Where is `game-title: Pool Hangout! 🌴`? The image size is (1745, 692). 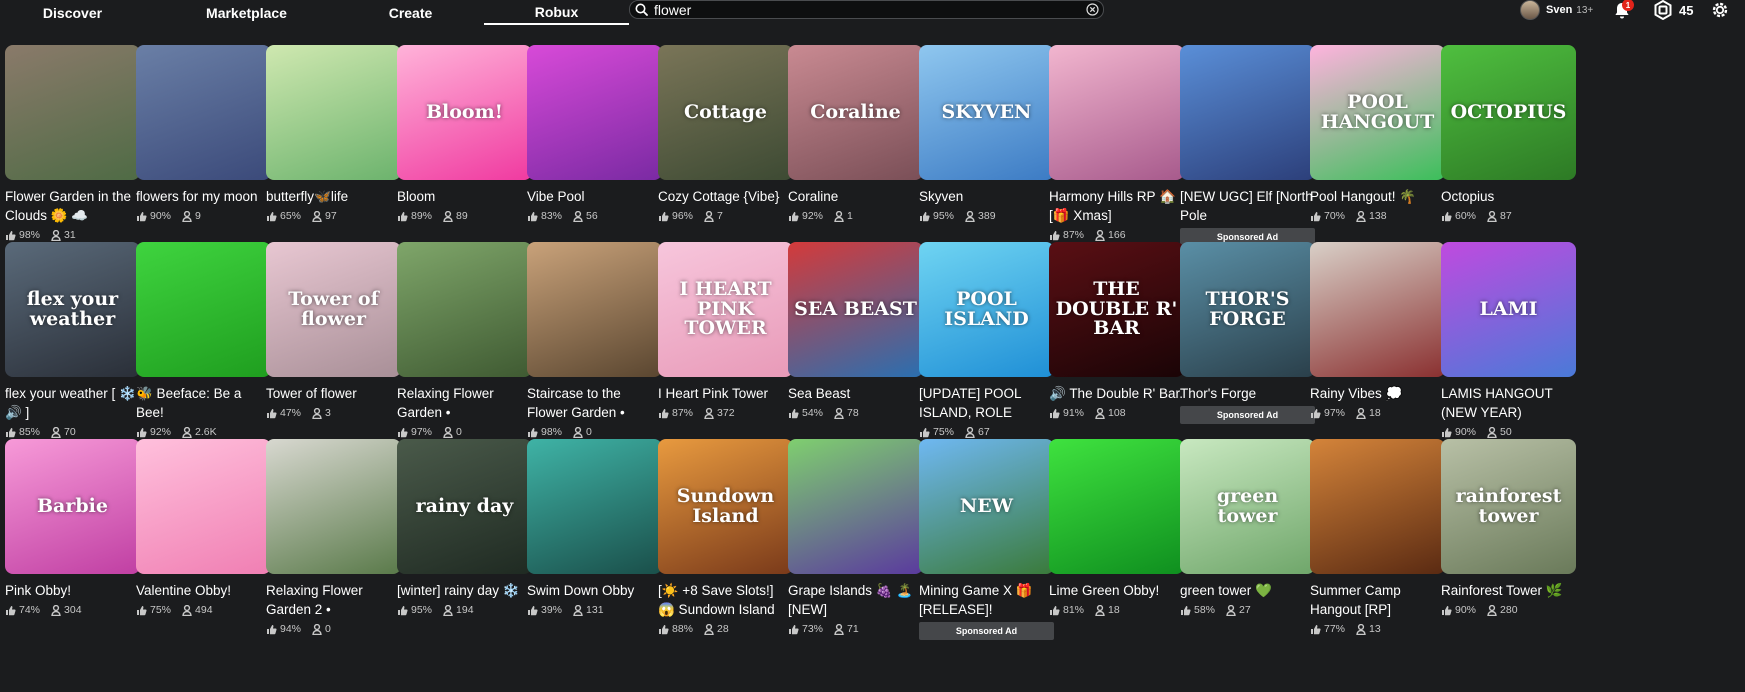
game-title: Pool Hangout! 🌴 is located at coordinates (1377, 196).